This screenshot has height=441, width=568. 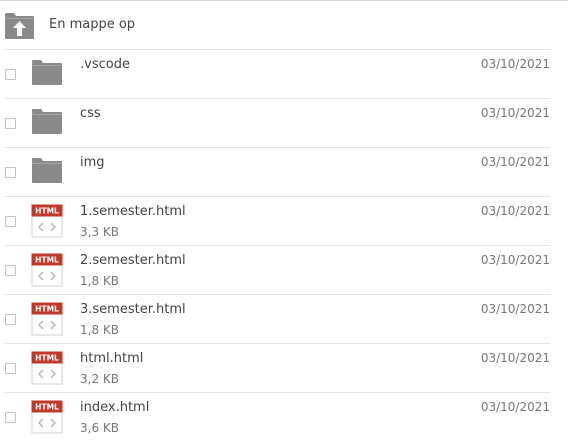 I want to click on file-row: HTML 2.semester.html 1,8 KB 03/10/2021, so click(x=277, y=269).